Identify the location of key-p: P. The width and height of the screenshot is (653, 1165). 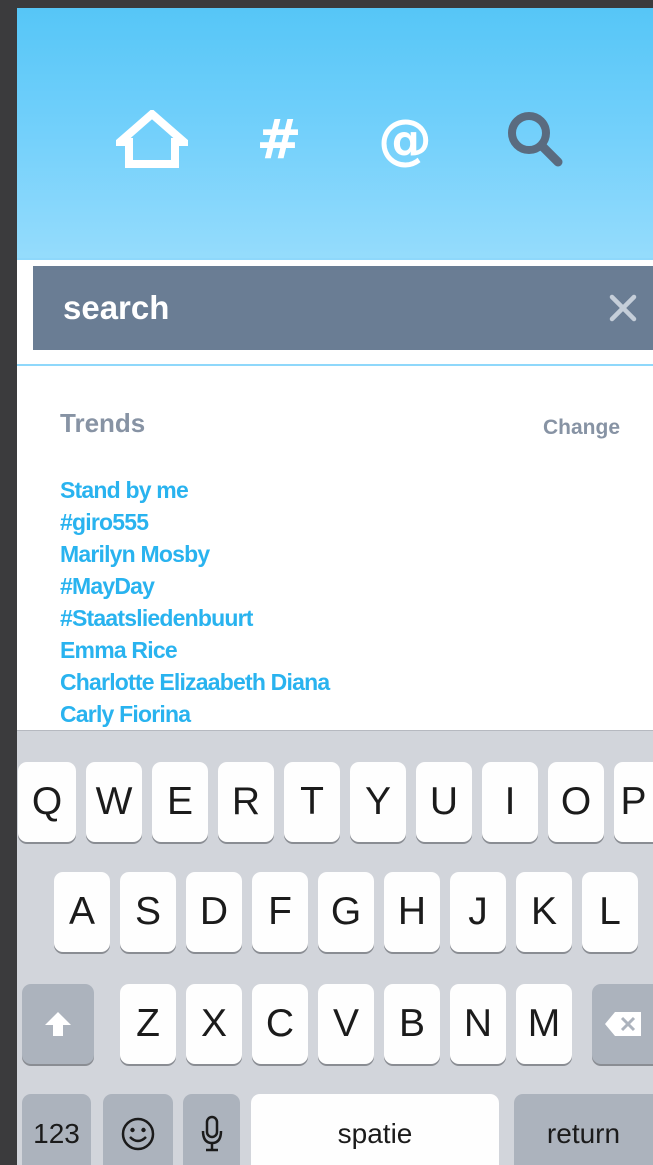
(633, 802).